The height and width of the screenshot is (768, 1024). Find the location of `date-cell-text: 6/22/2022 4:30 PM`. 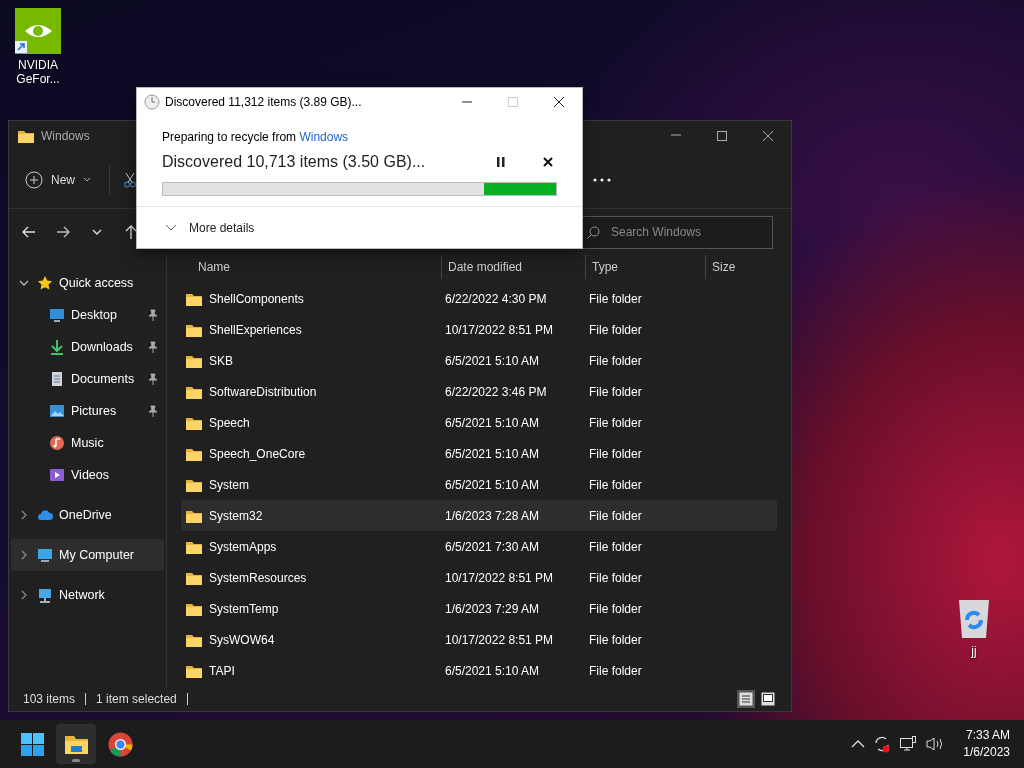

date-cell-text: 6/22/2022 4:30 PM is located at coordinates (496, 299).